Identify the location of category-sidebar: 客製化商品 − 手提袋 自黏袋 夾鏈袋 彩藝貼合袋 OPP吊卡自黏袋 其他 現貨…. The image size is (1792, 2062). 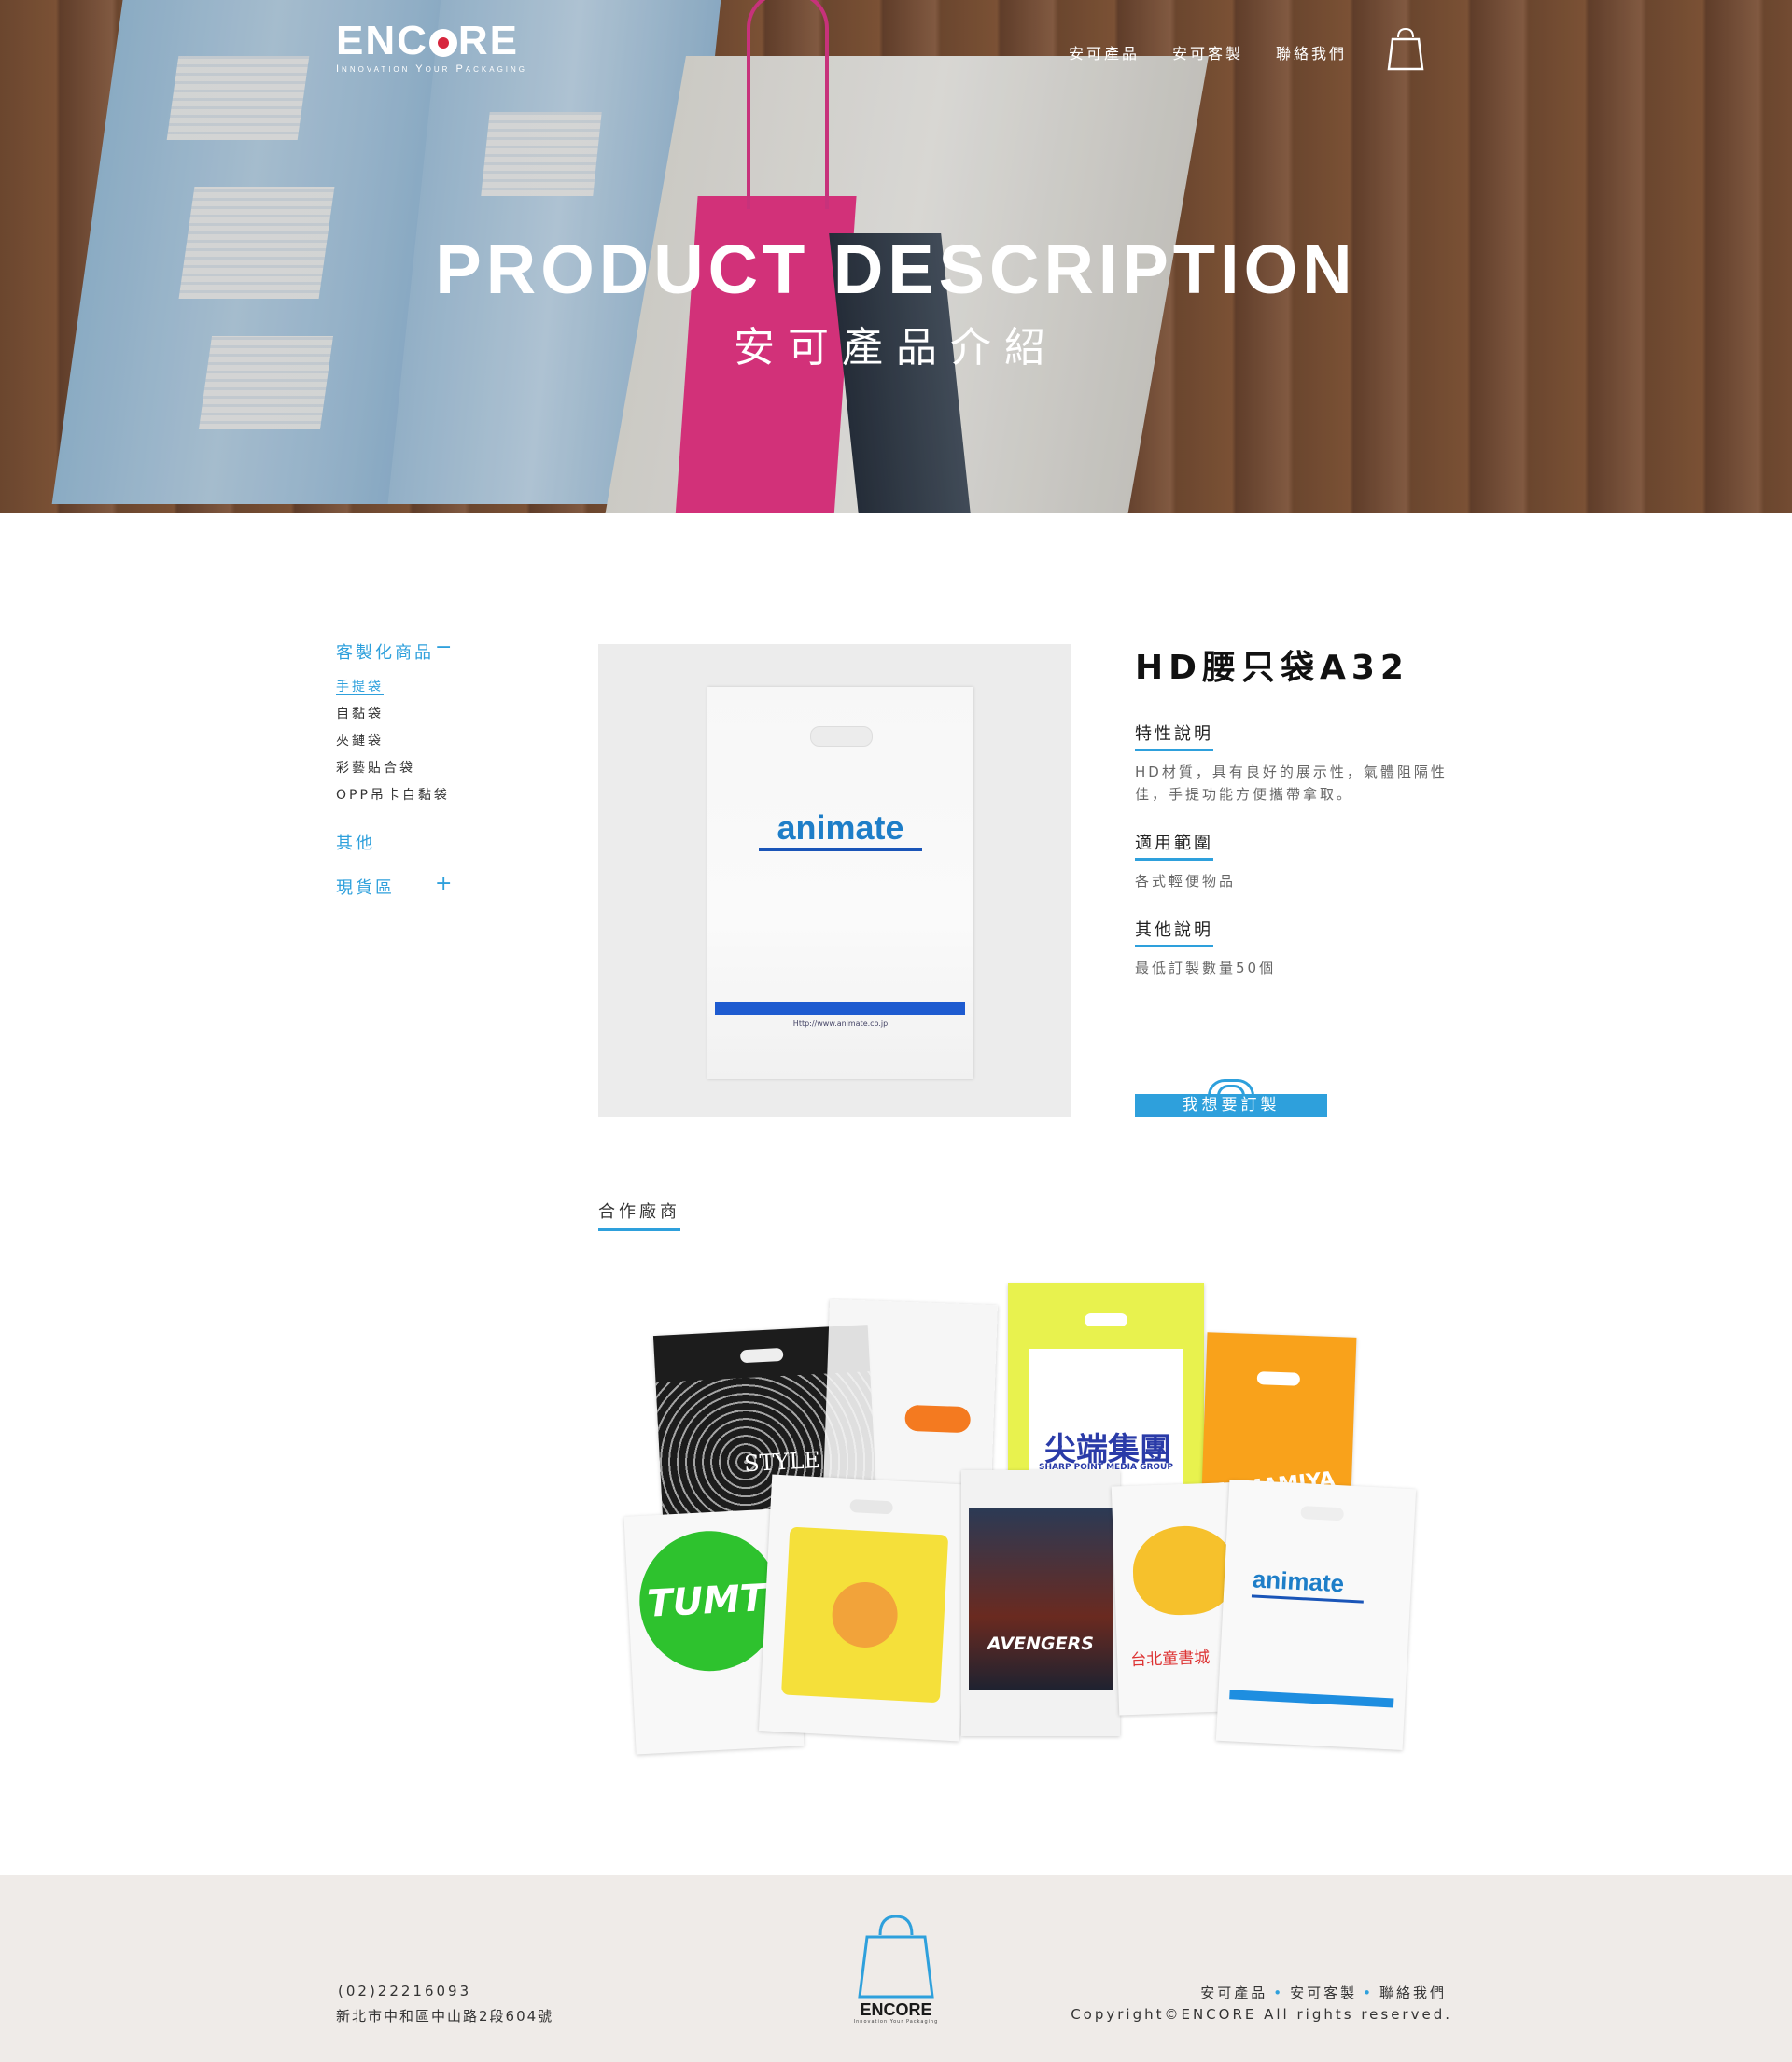
(429, 767).